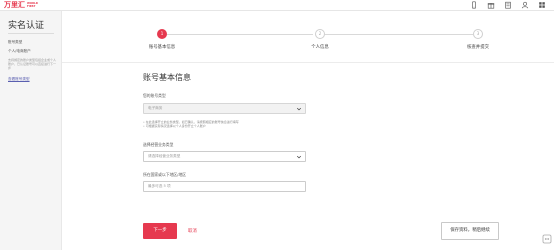 Image resolution: width=554 pixels, height=250 pixels. Describe the element at coordinates (26, 26) in the screenshot. I see `sidebar-title: 实名认证` at that location.